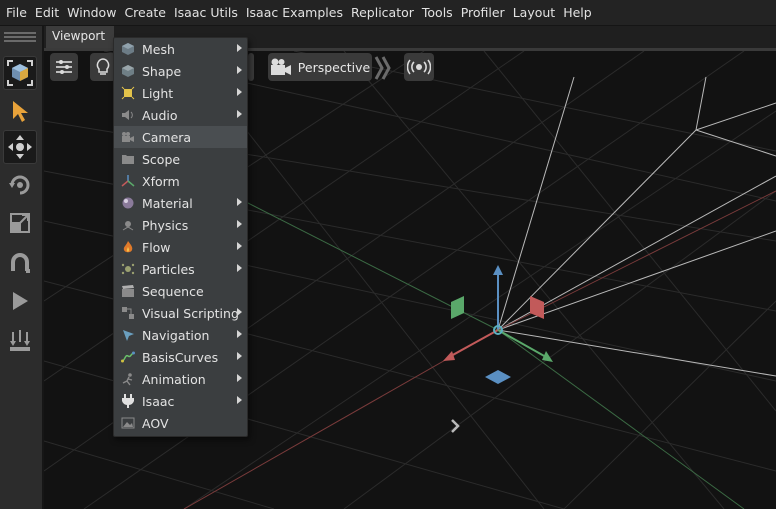 The height and width of the screenshot is (509, 776). Describe the element at coordinates (128, 291) in the screenshot. I see `clapperboard-icon` at that location.